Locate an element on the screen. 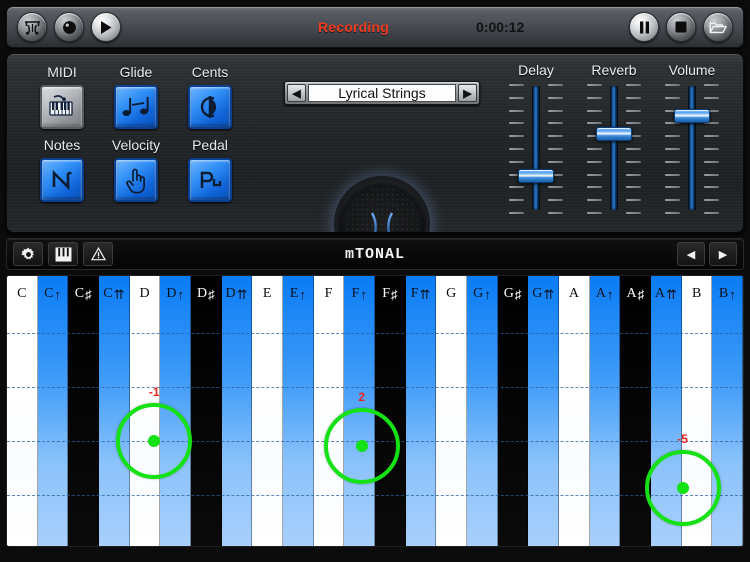 The height and width of the screenshot is (562, 750). key-c-three-quarter-sharp: C⇈ is located at coordinates (114, 411).